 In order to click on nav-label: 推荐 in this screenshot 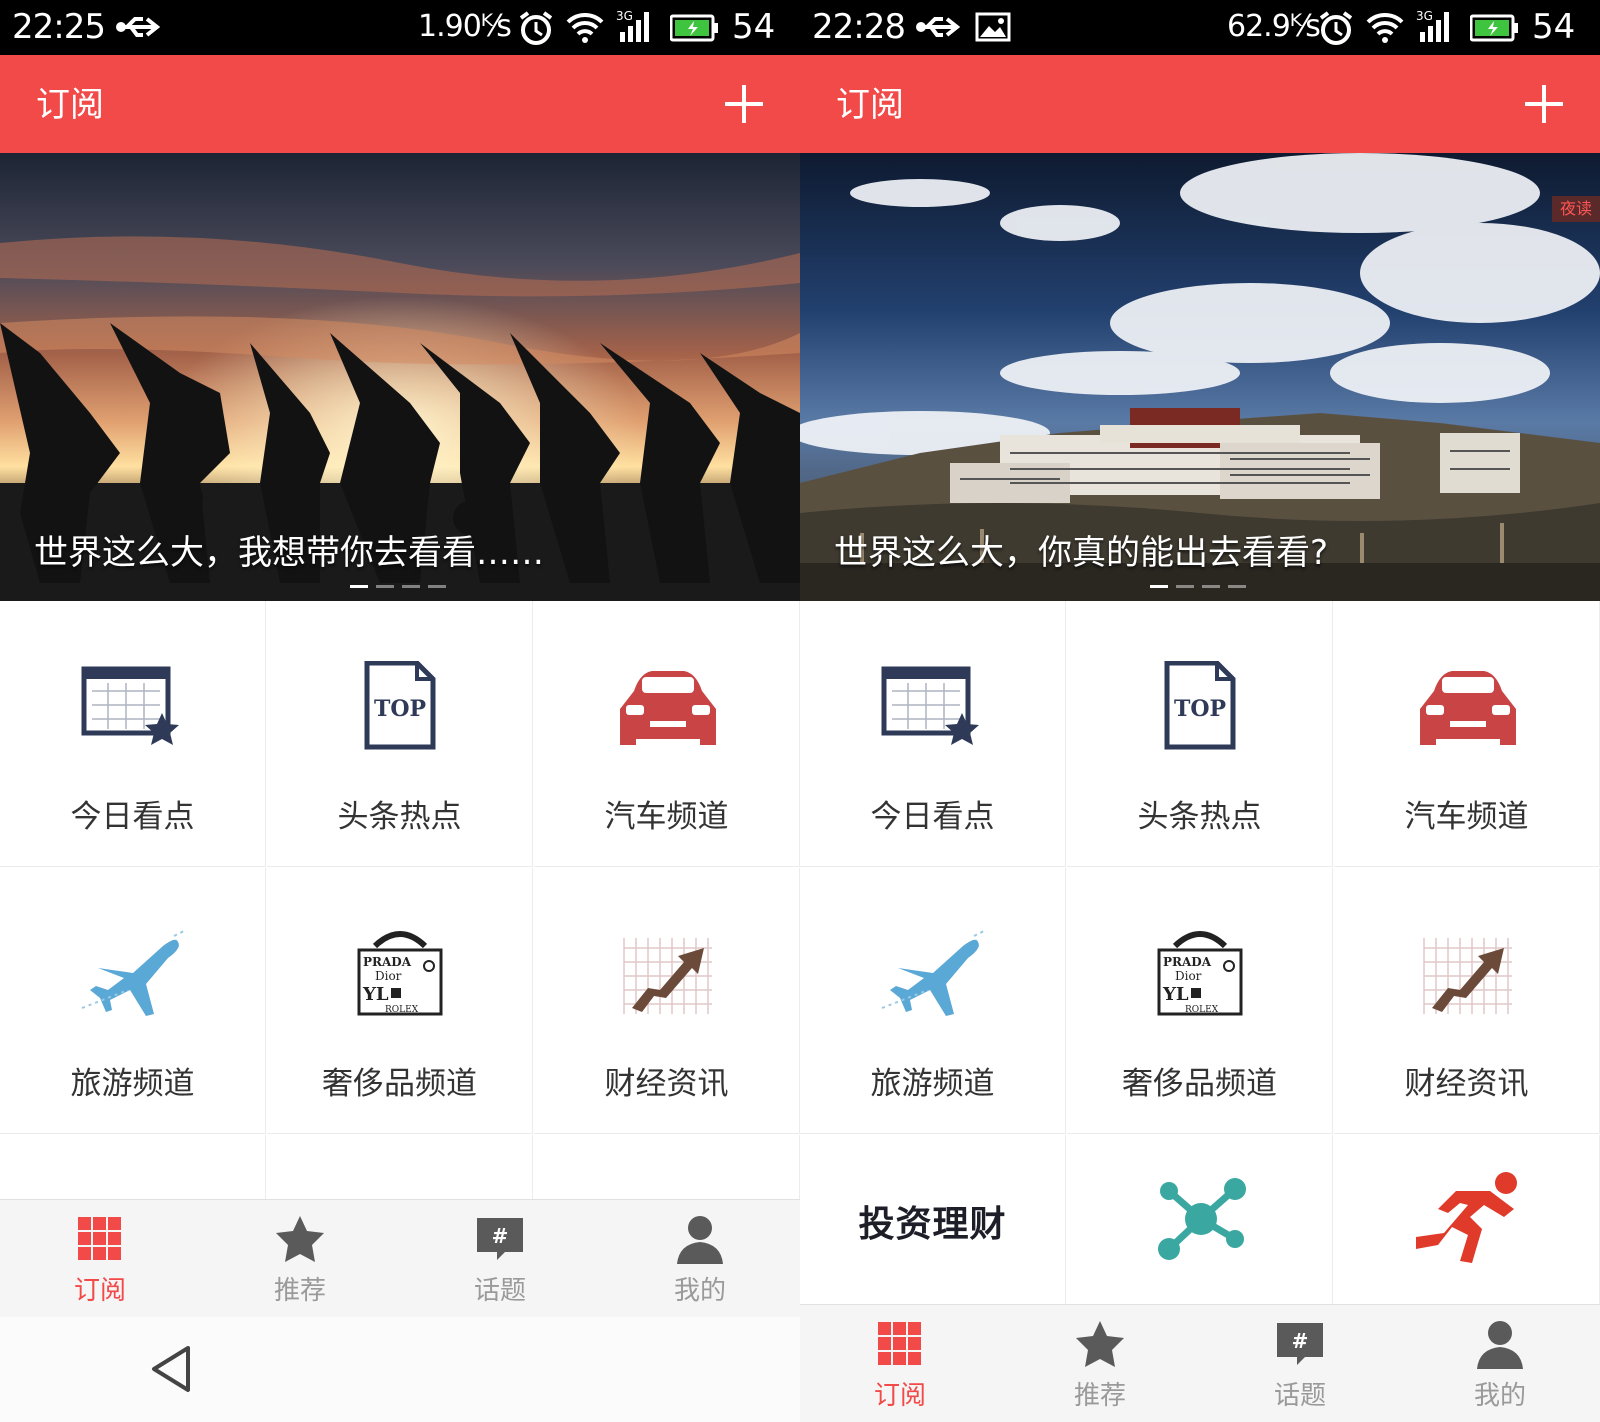, I will do `click(1099, 1396)`.